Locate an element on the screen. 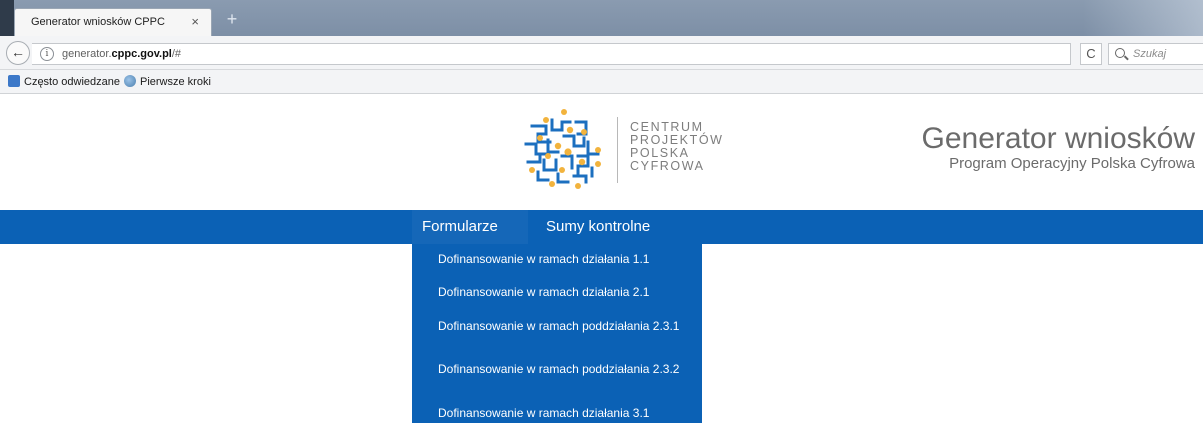 The image size is (1203, 423). address-bar: i generator.cppc.gov.pl/# is located at coordinates (551, 54).